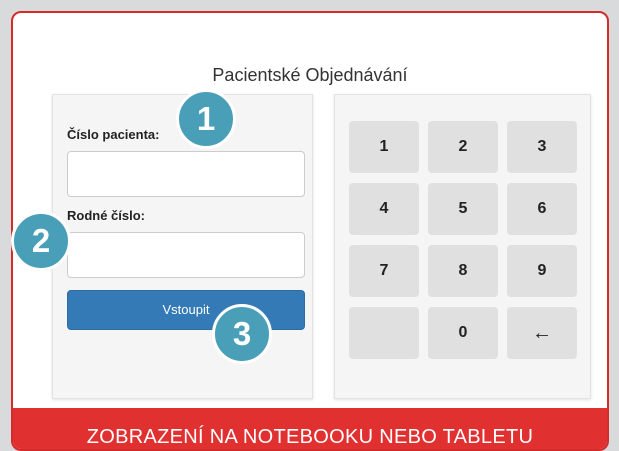 This screenshot has width=619, height=451. I want to click on keypad-key-8: 8, so click(463, 271).